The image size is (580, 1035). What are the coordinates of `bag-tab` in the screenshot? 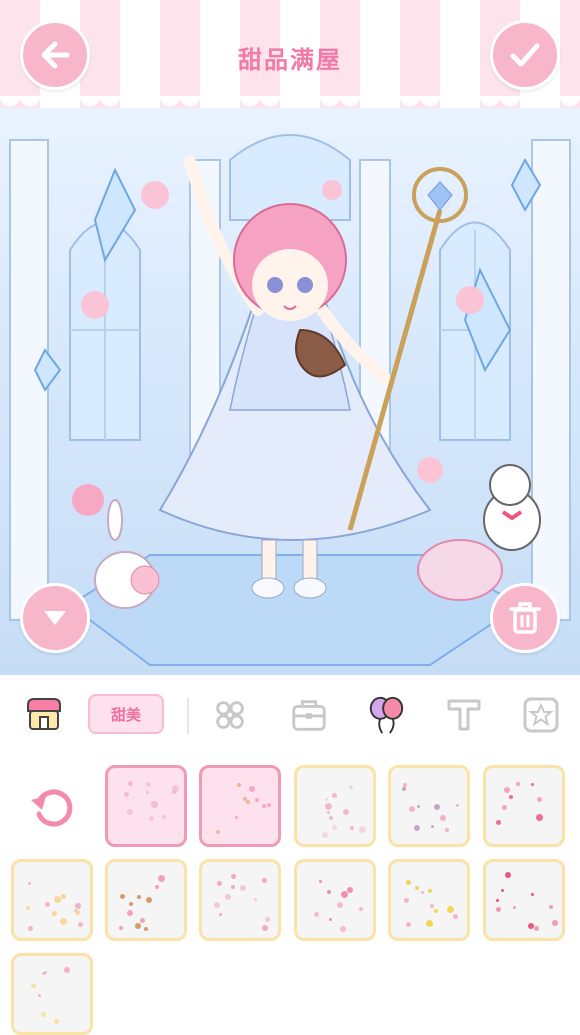 It's located at (309, 715).